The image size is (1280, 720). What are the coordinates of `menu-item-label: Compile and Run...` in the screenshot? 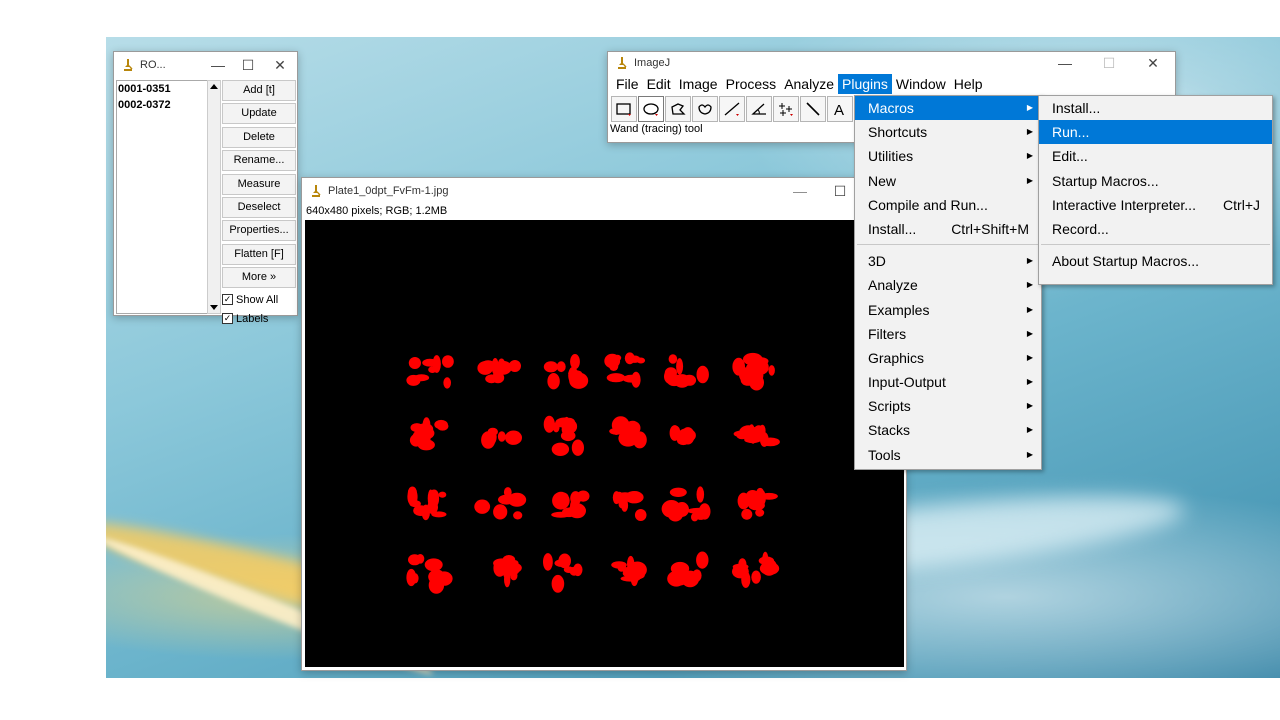 It's located at (928, 204).